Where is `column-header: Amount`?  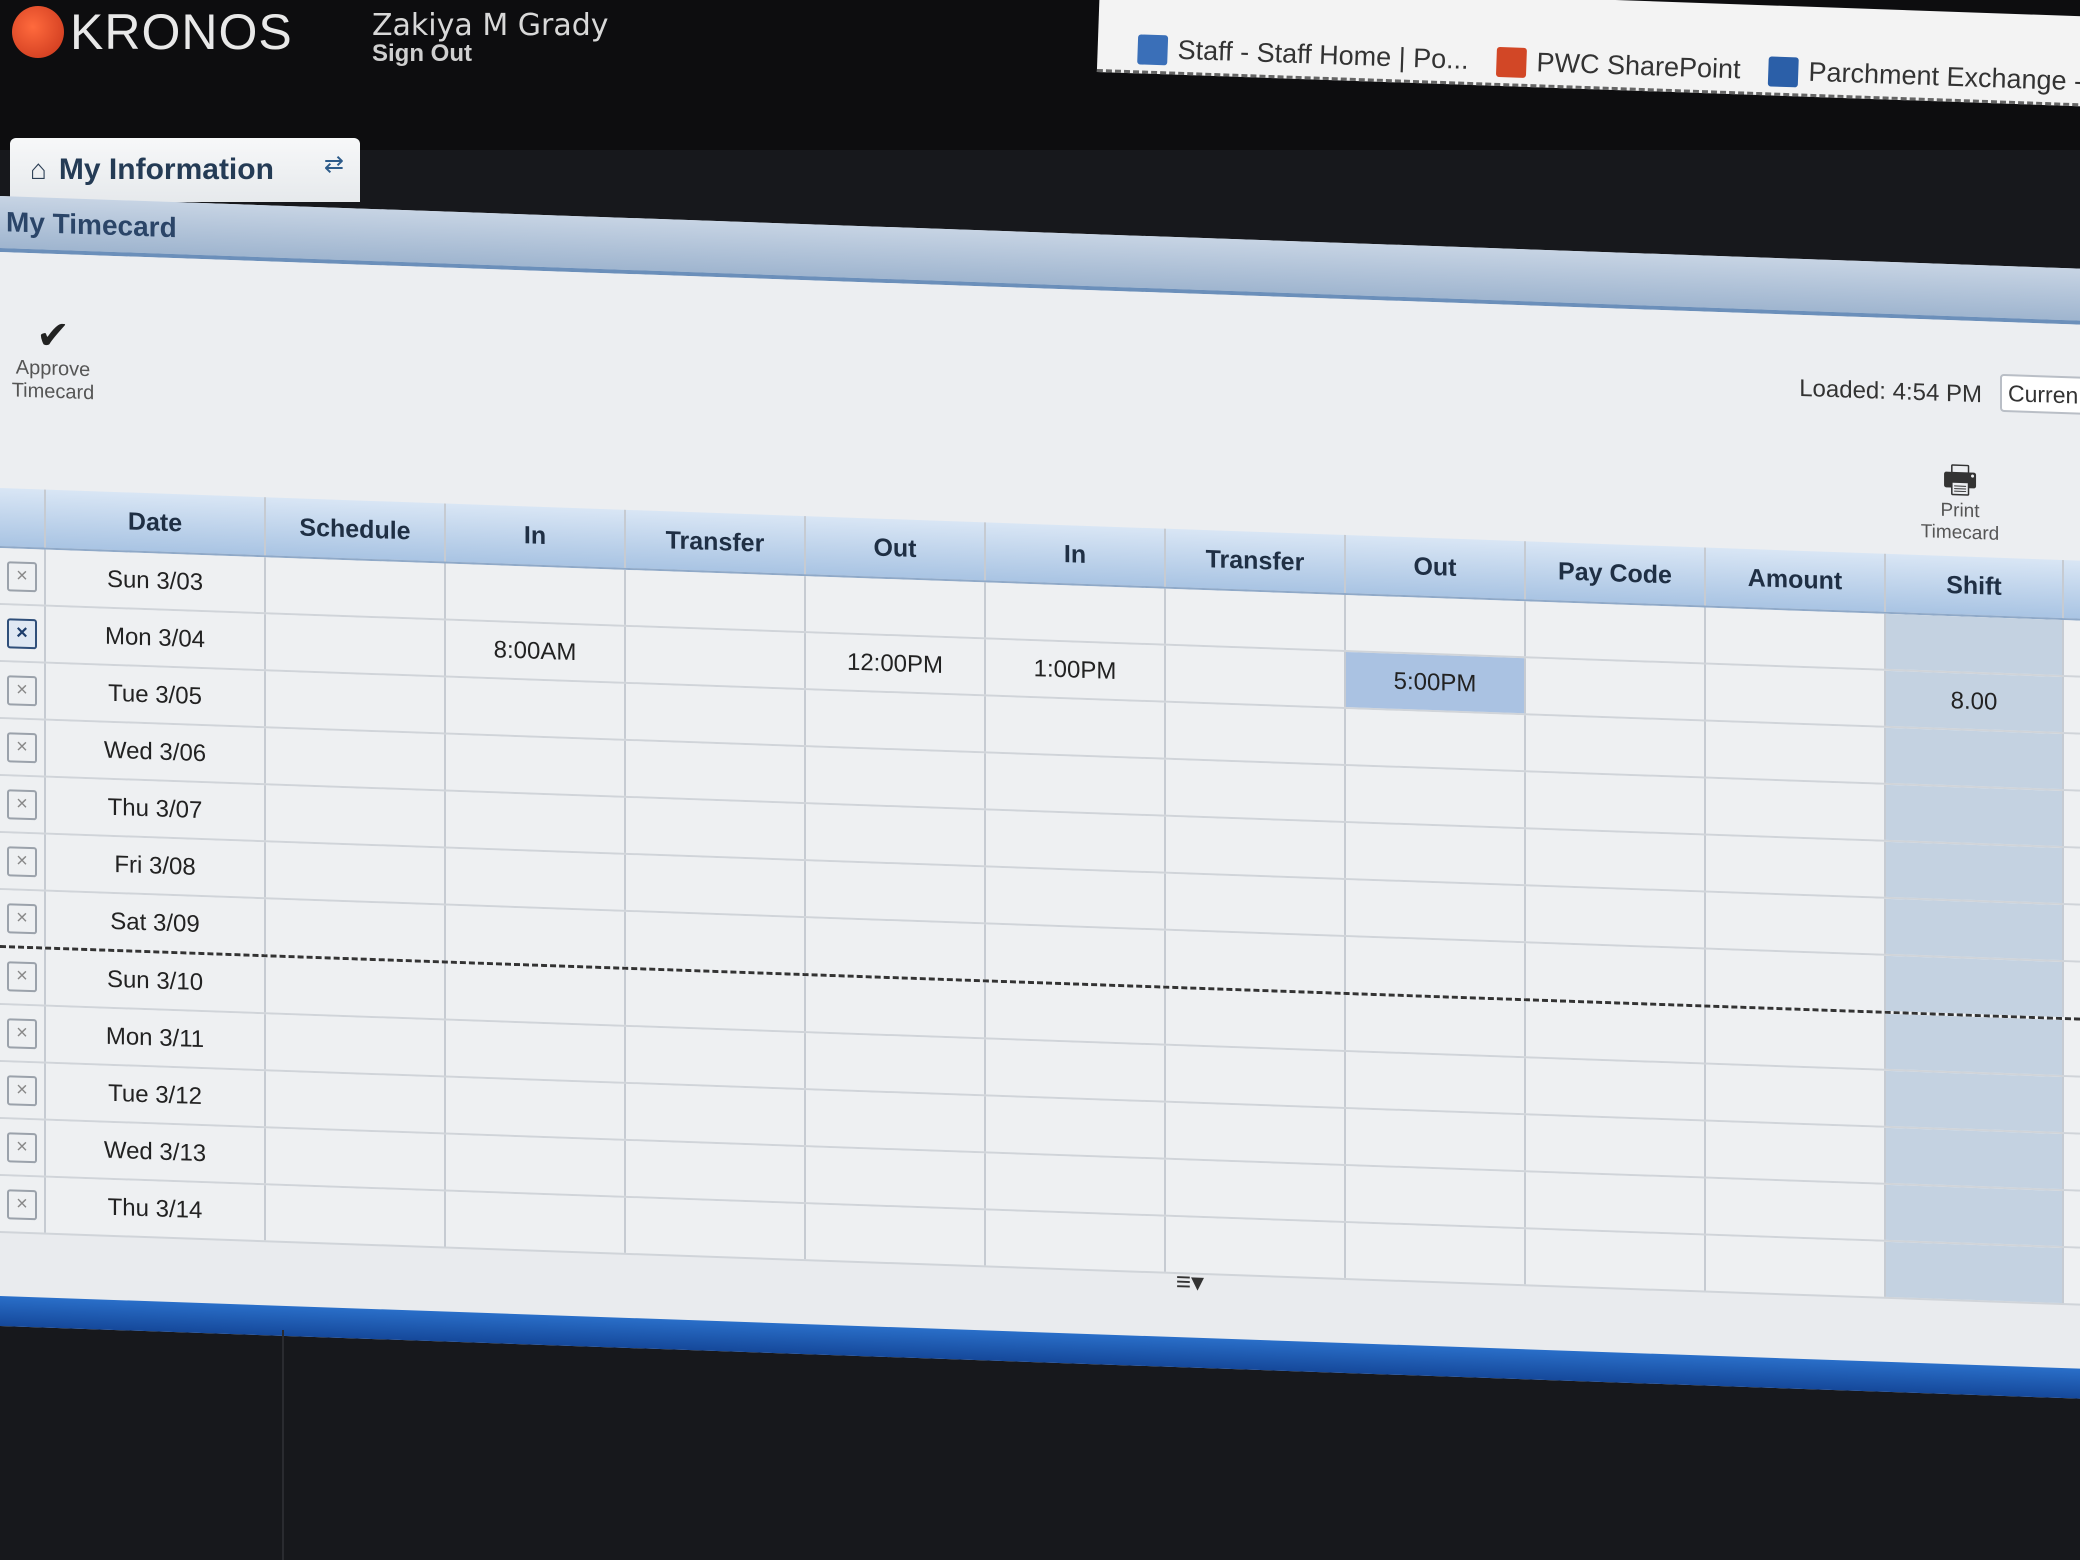 column-header: Amount is located at coordinates (1796, 579).